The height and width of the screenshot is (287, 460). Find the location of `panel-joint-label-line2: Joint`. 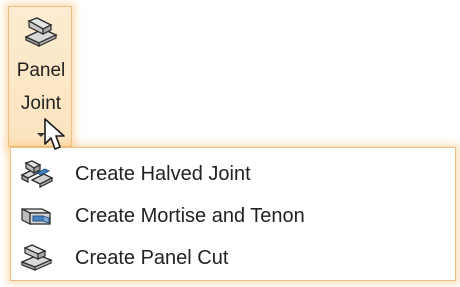

panel-joint-label-line2: Joint is located at coordinates (41, 103).